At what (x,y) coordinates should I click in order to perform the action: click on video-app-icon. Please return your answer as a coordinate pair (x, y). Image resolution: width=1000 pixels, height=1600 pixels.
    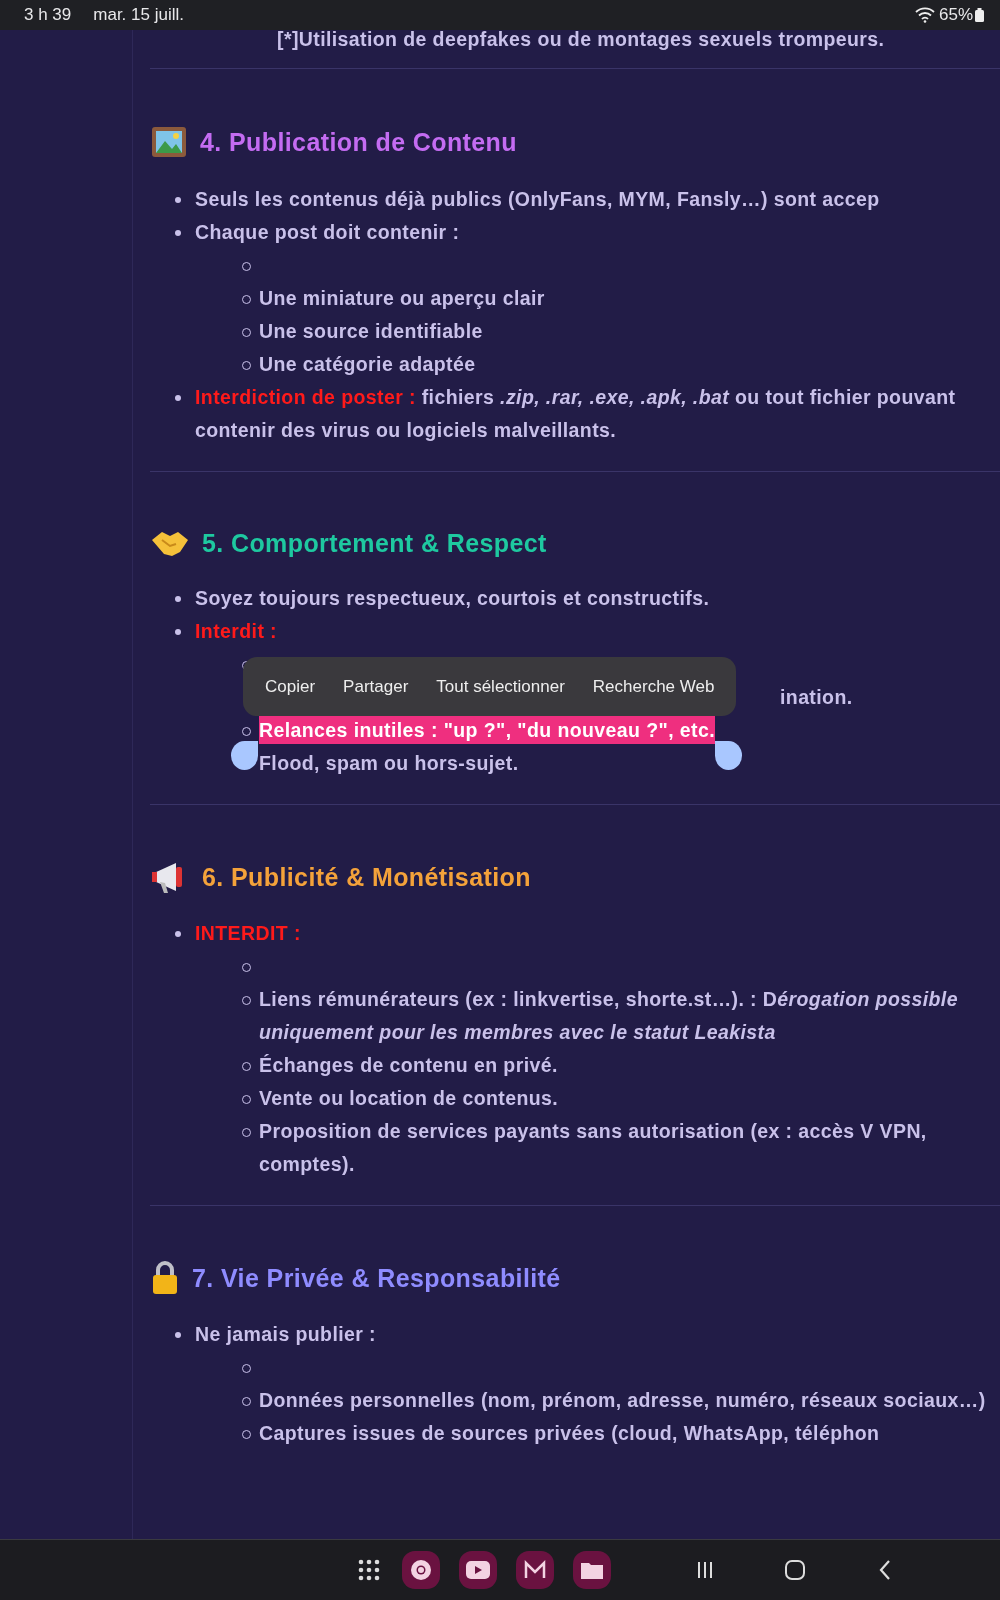
    Looking at the image, I should click on (478, 1570).